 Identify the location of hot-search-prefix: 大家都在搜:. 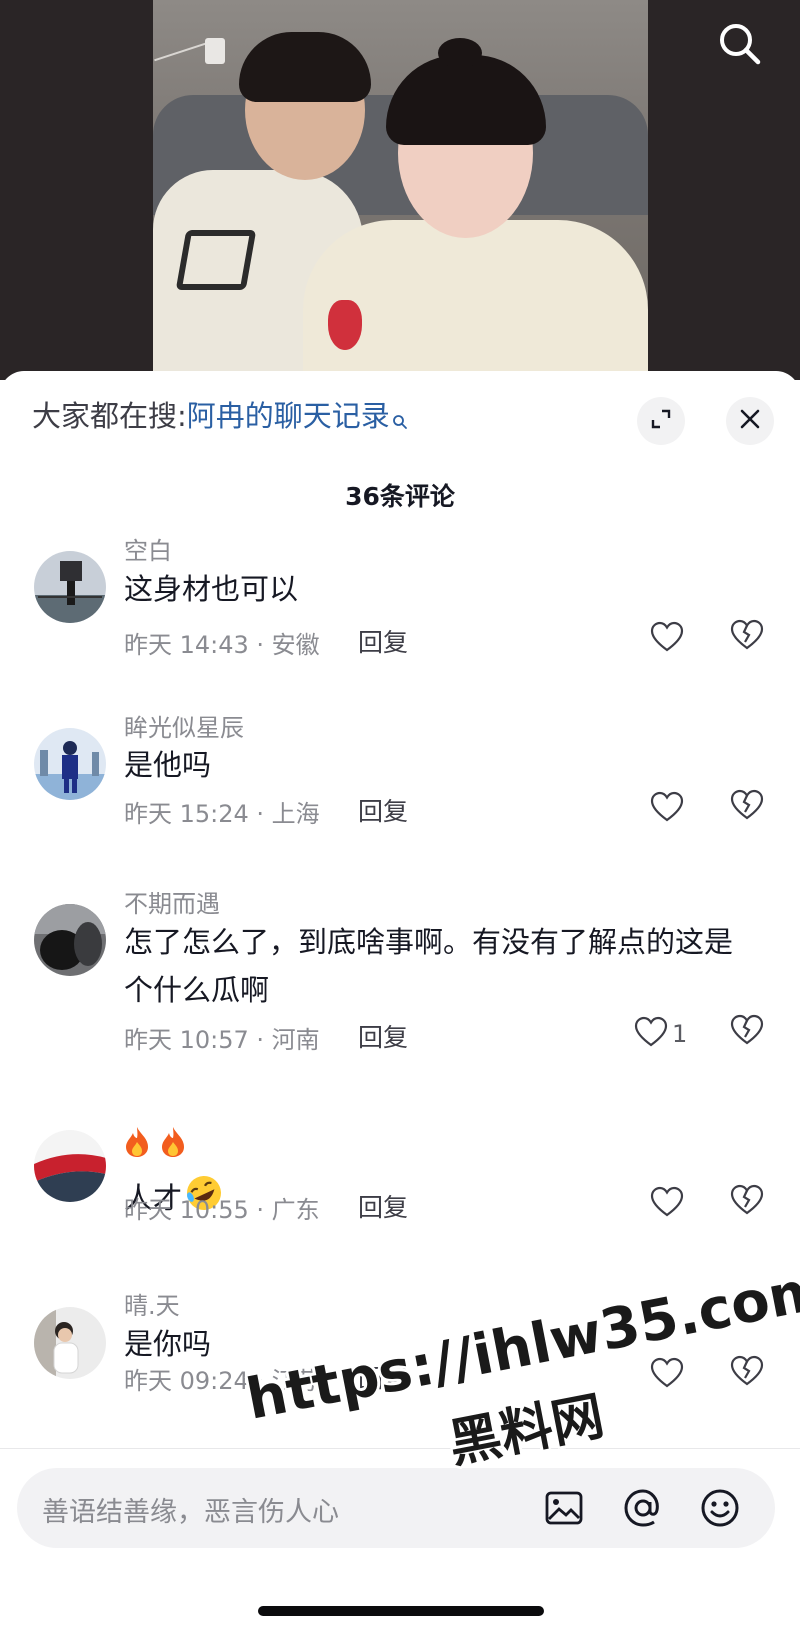
(109, 416).